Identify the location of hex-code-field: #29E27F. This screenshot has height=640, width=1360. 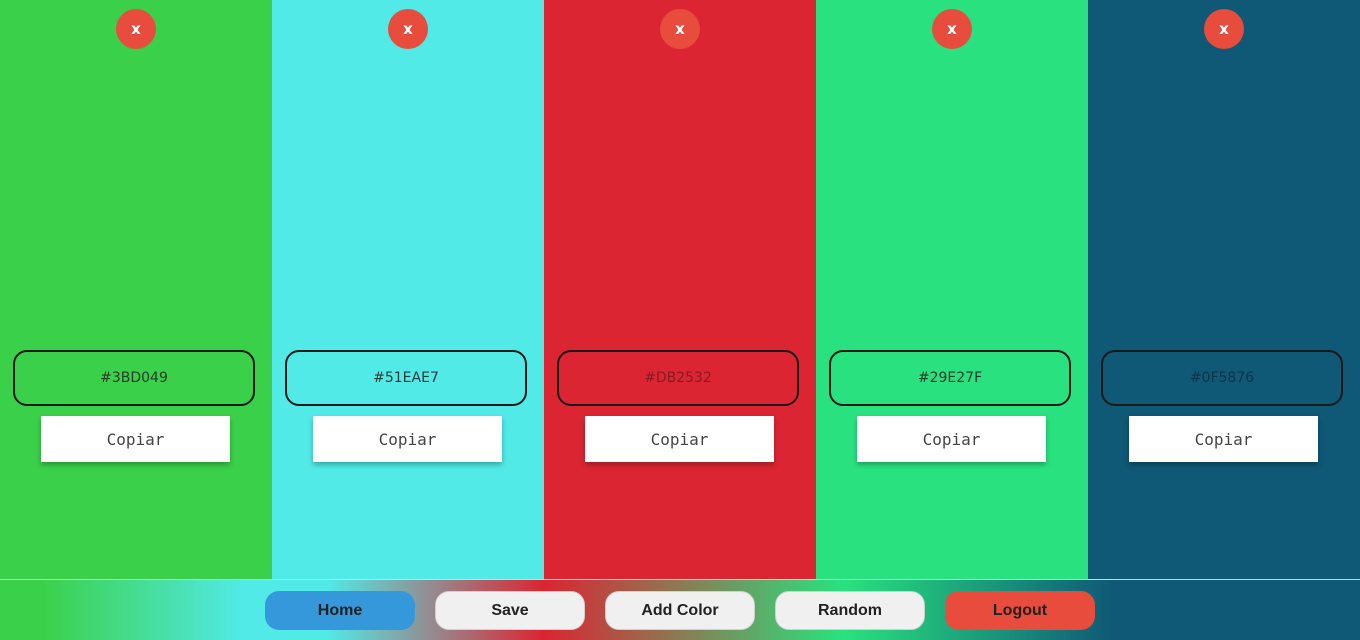
(950, 378).